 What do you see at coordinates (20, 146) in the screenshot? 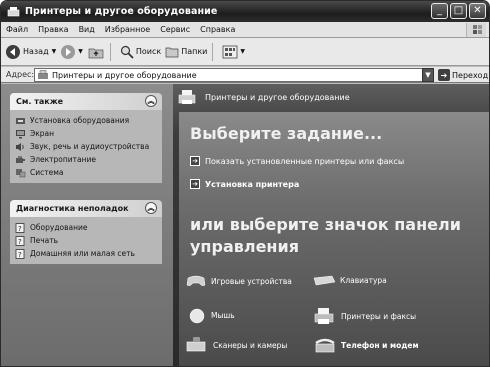
I see `sound-icon` at bounding box center [20, 146].